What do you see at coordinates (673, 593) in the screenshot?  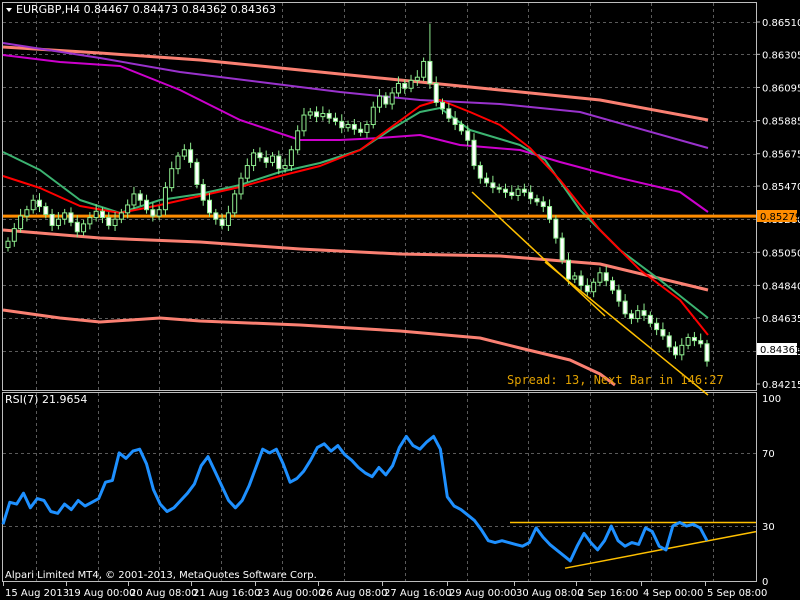 I see `time-tick-label: 4 Sep 00:00` at bounding box center [673, 593].